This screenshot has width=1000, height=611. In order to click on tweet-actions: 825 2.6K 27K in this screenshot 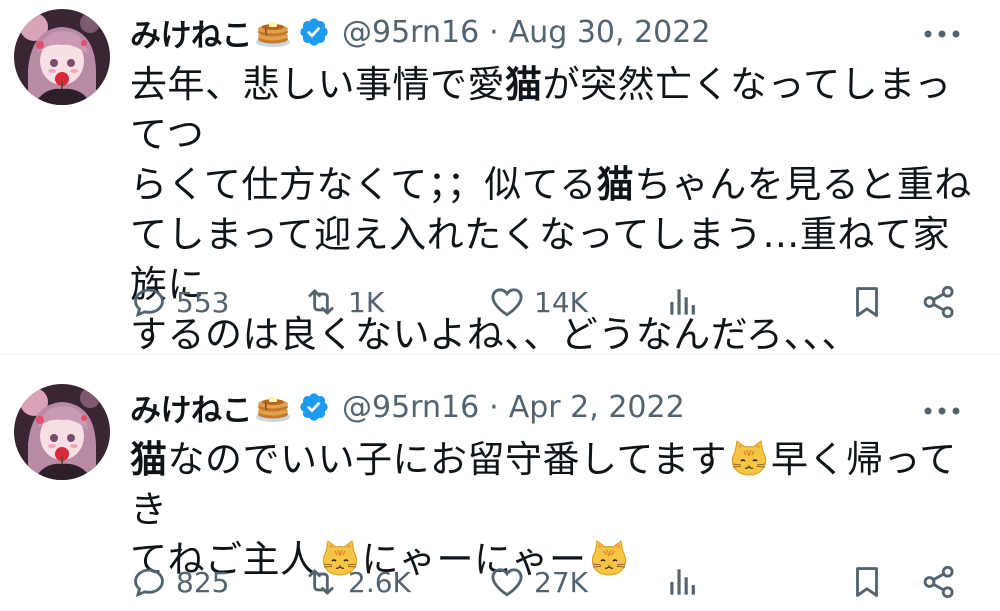, I will do `click(550, 582)`.